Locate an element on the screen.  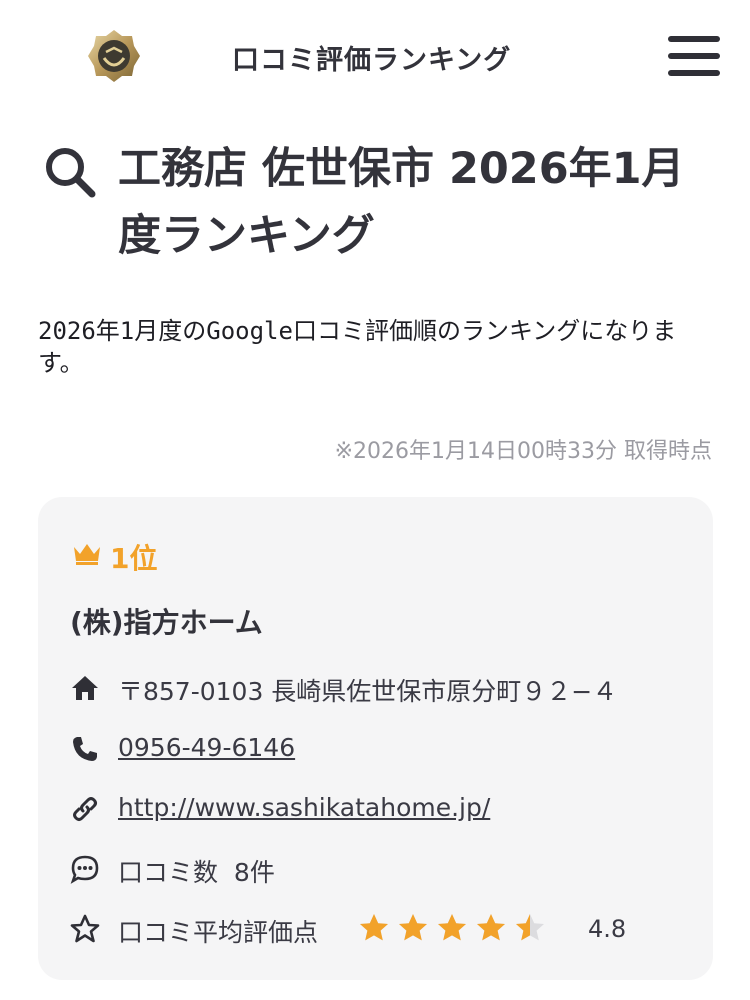
company-name: (株)指方ホーム is located at coordinates (166, 621).